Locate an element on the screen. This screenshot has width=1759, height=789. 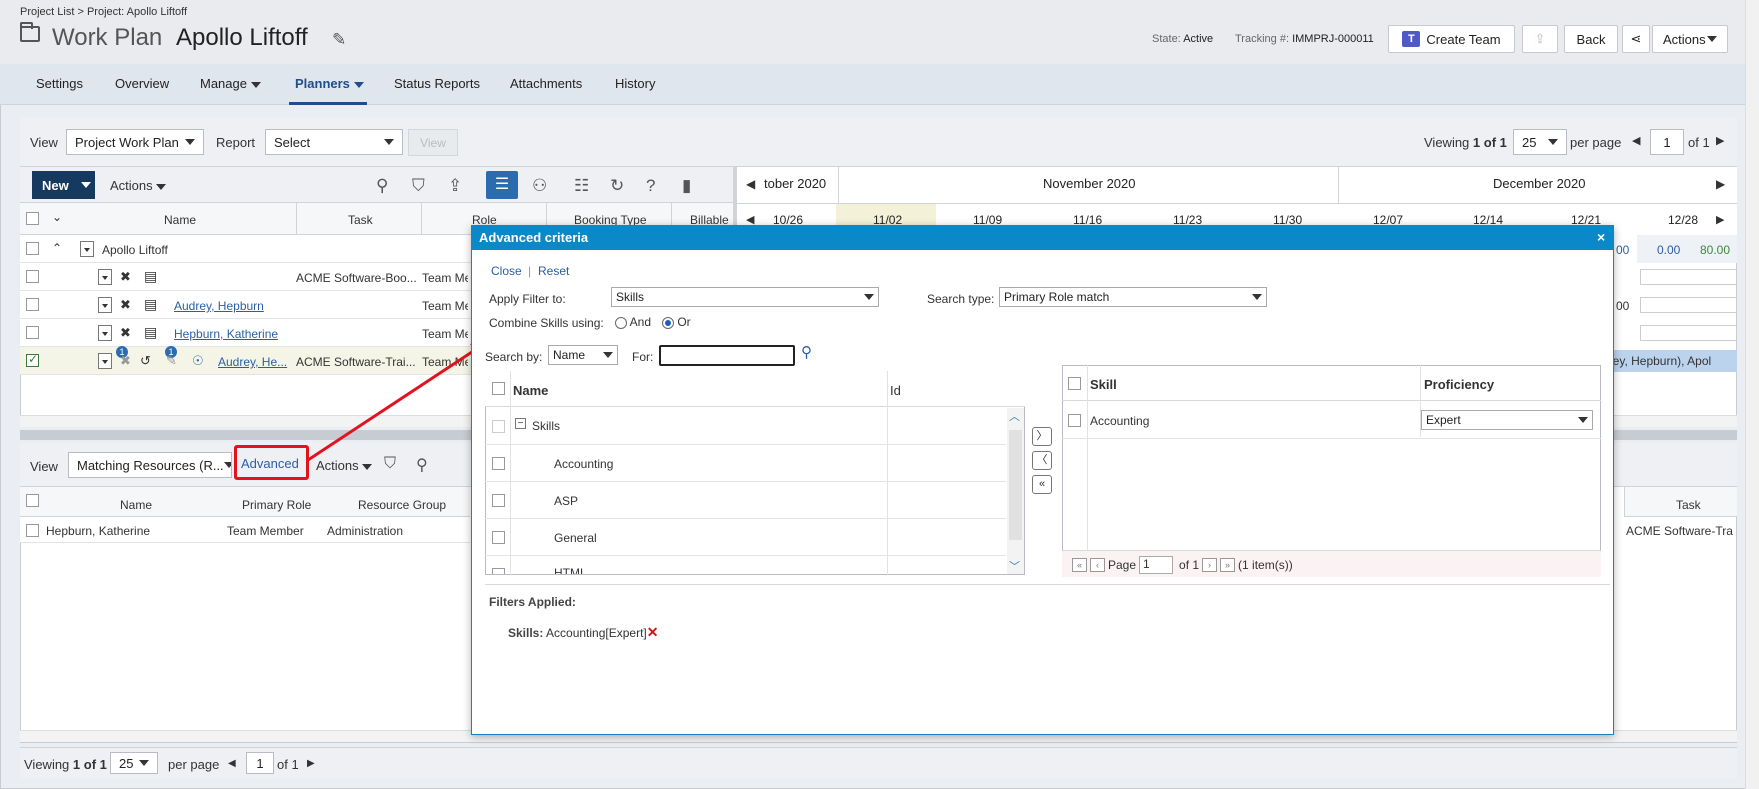
gantt-icon: ☷ is located at coordinates (581, 186).